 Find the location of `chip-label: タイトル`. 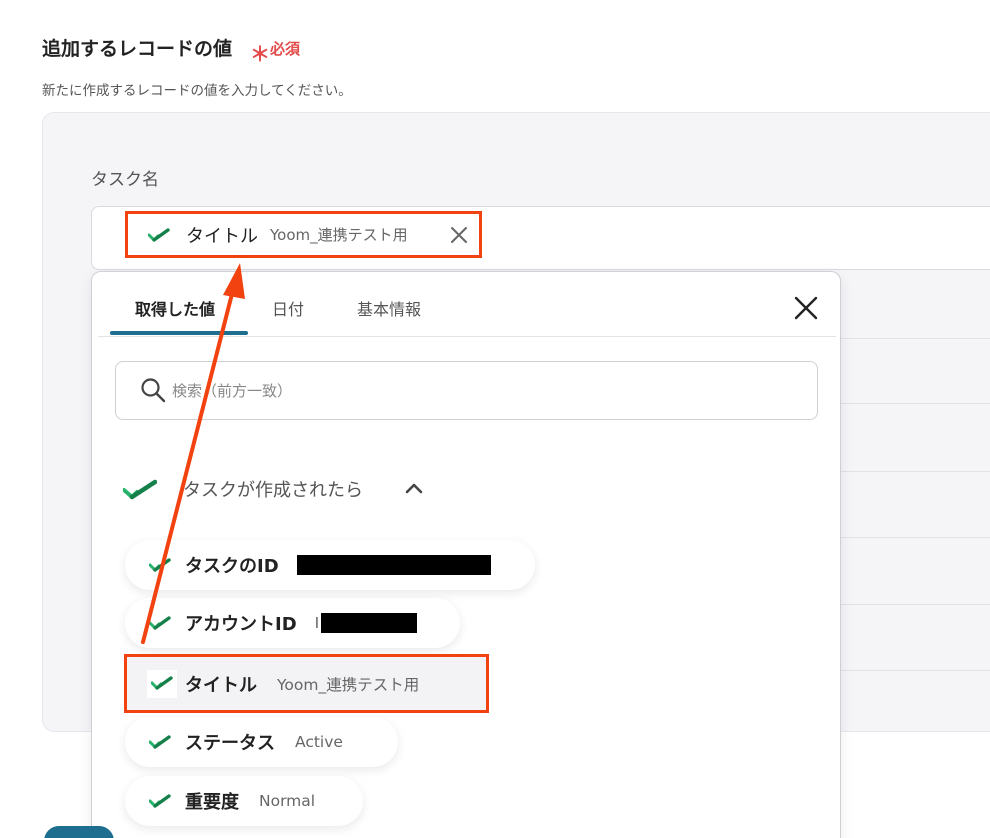

chip-label: タイトル is located at coordinates (222, 236).